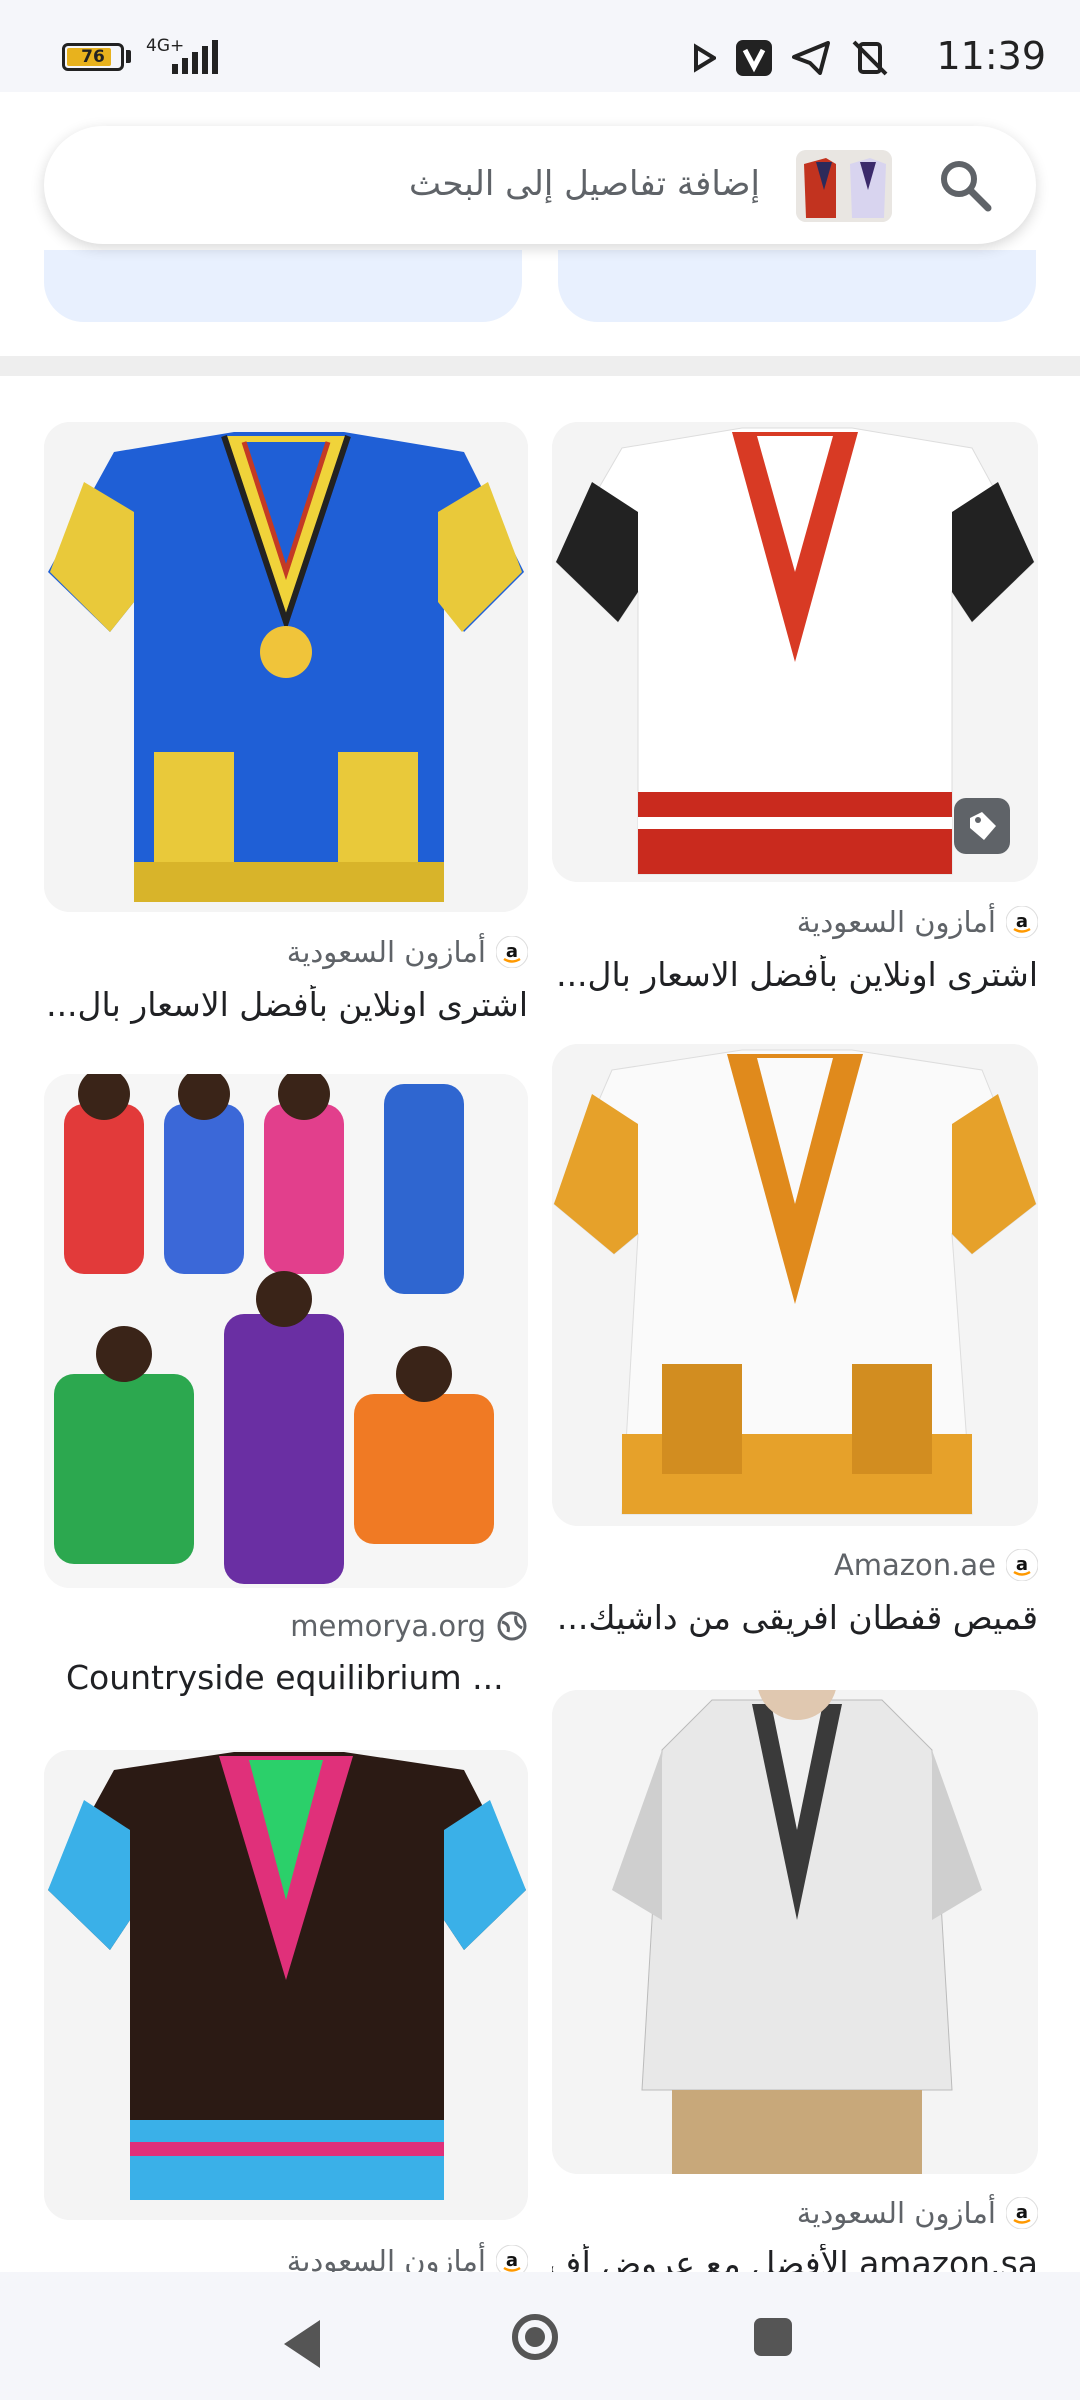 Image resolution: width=1080 pixels, height=2400 pixels. What do you see at coordinates (795, 1285) in the screenshot?
I see `result-image-white-orange-dashiki` at bounding box center [795, 1285].